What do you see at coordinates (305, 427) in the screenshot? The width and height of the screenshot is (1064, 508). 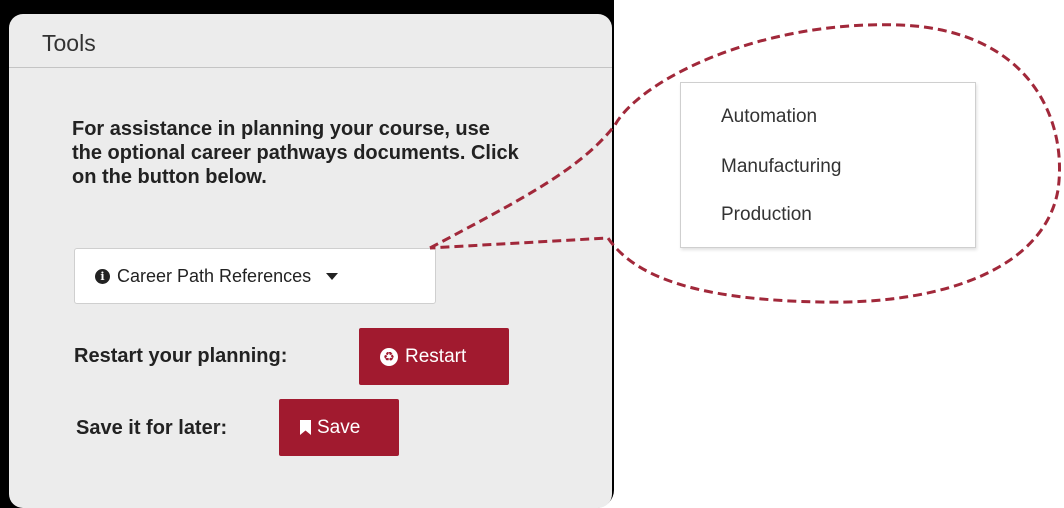 I see `bookmark-icon` at bounding box center [305, 427].